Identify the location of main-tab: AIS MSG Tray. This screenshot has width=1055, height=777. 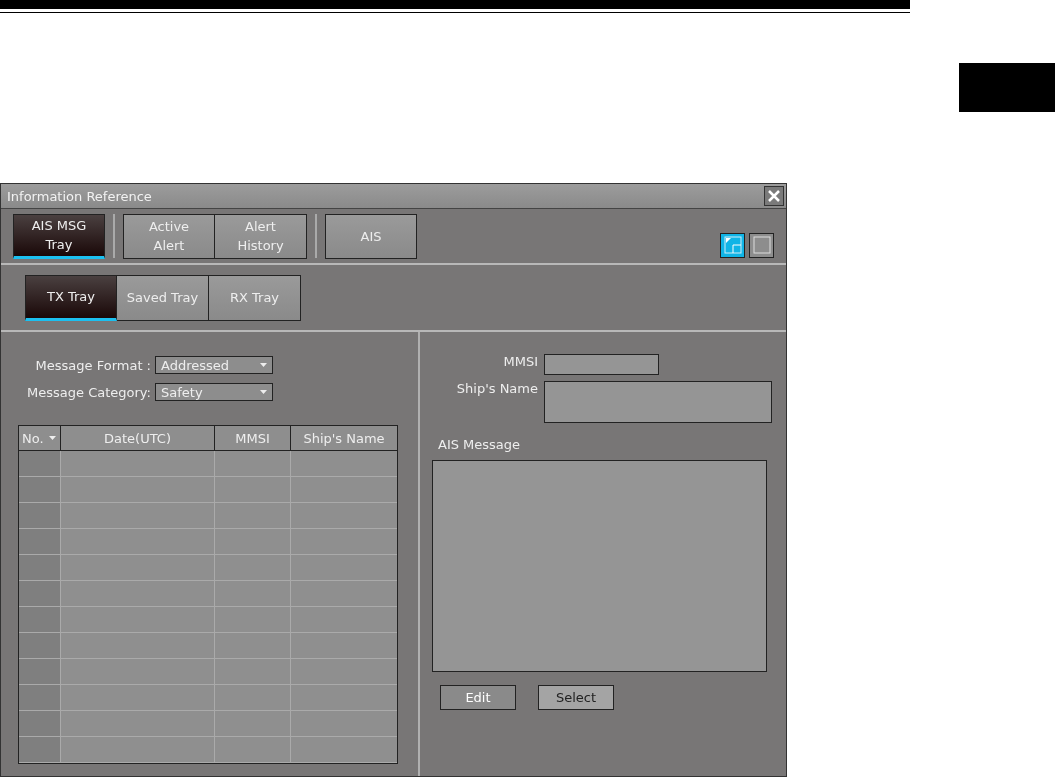
(59, 236).